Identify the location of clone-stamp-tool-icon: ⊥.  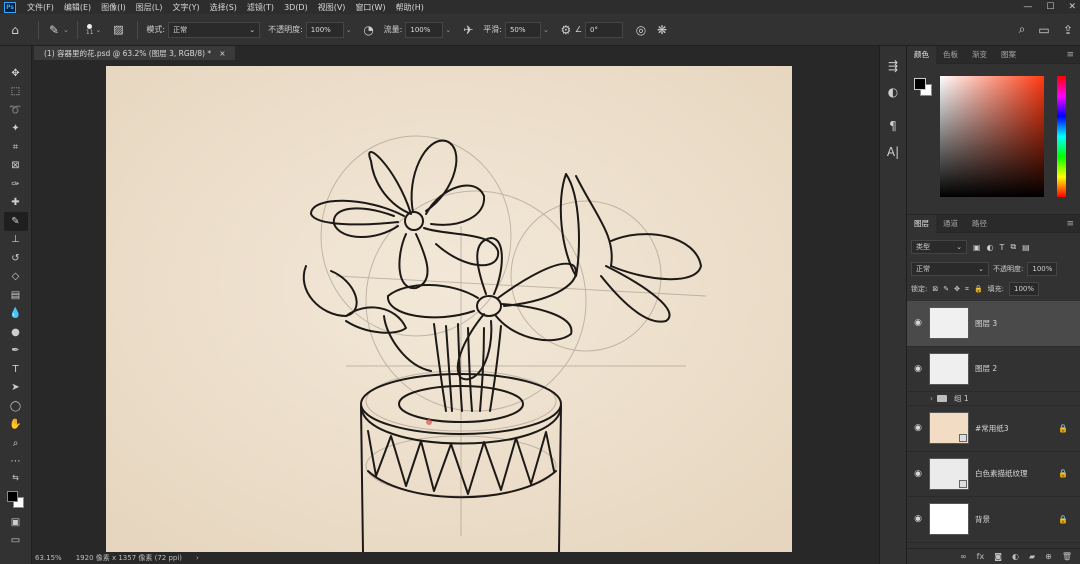
(16, 240).